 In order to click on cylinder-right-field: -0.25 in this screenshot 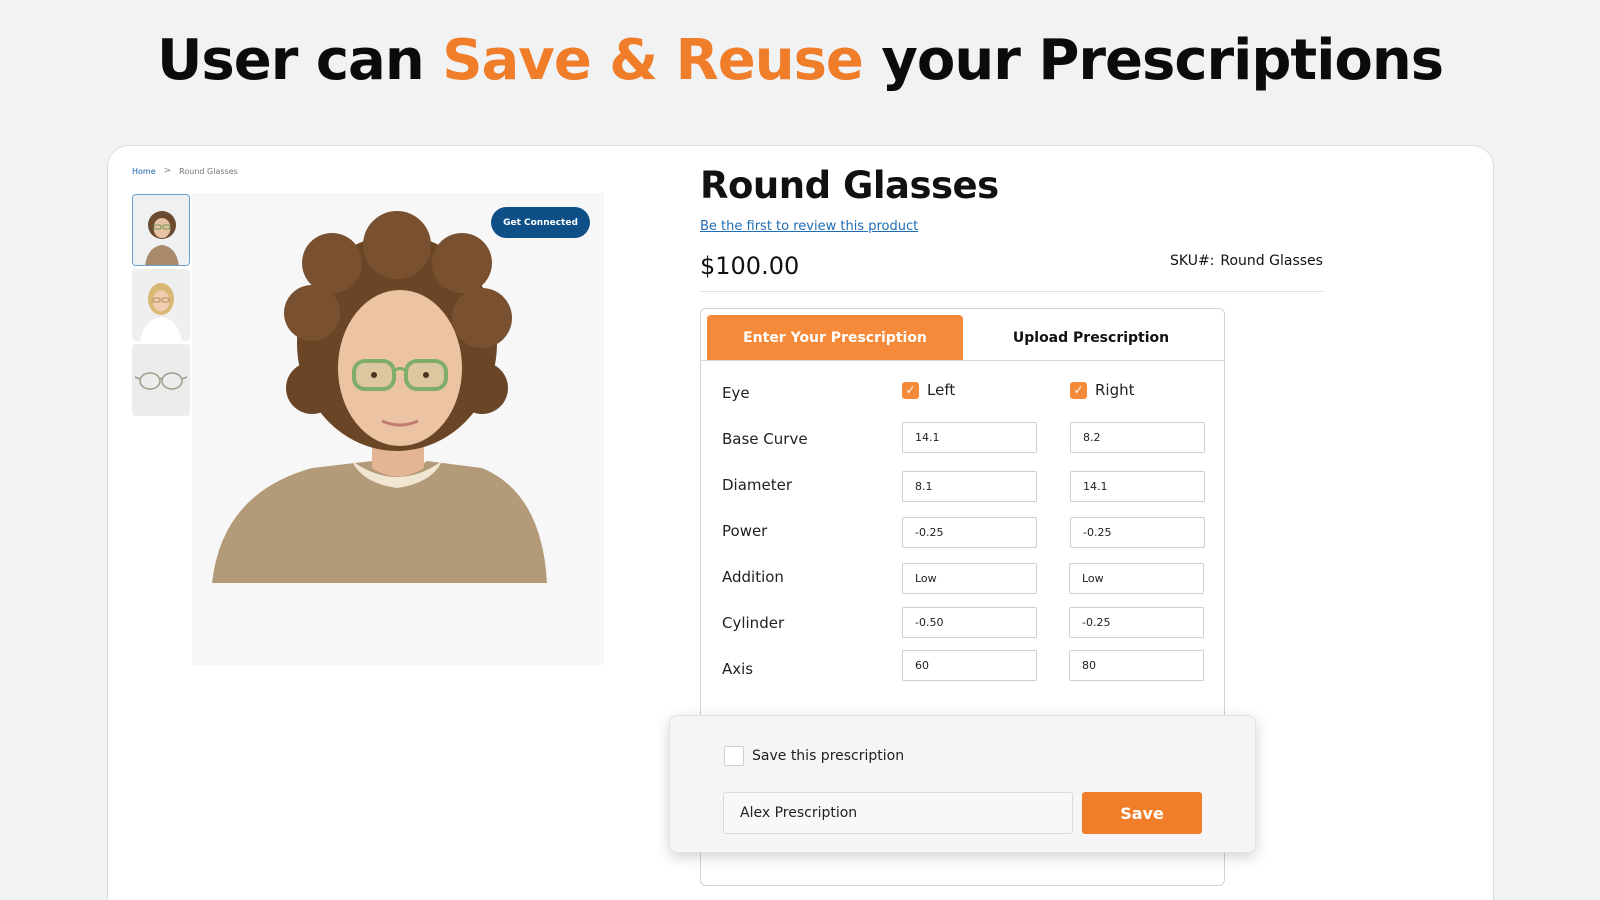, I will do `click(1136, 622)`.